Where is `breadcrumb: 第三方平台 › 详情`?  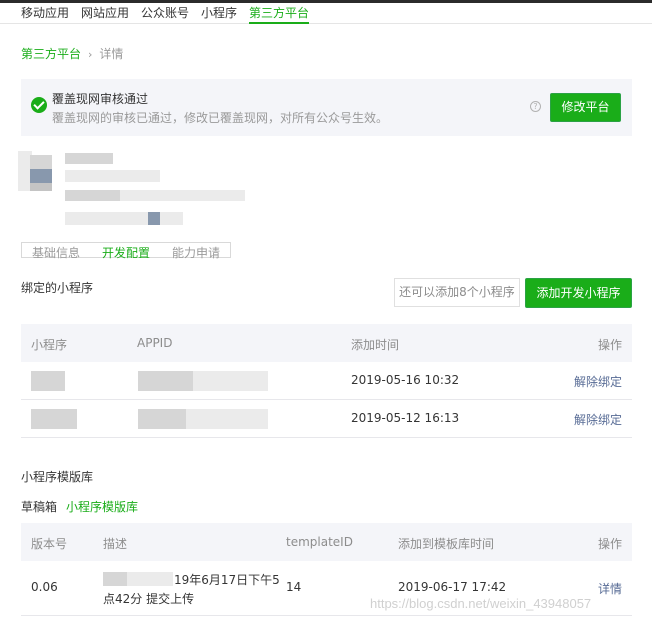
breadcrumb: 第三方平台 › 详情 is located at coordinates (72, 53).